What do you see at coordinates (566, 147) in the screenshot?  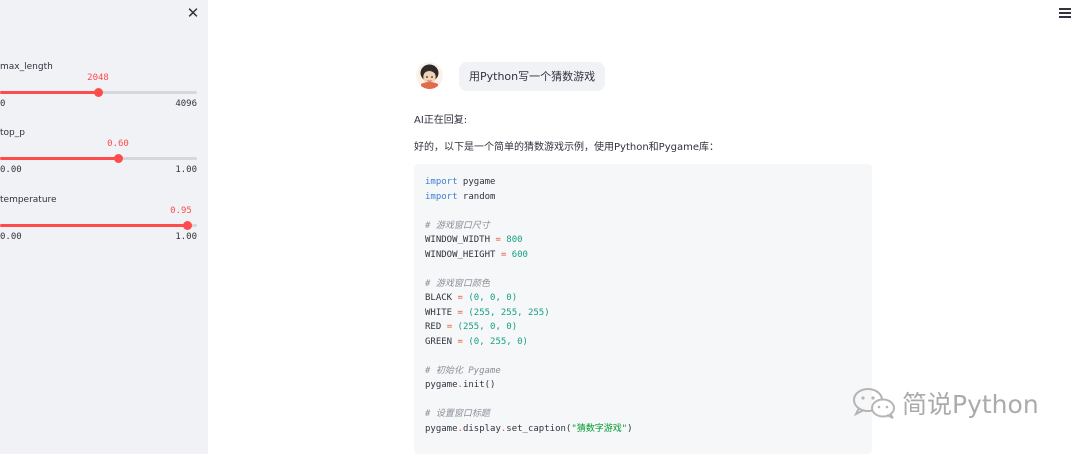 I see `assistant-intro: 好的，以下是一个简单的猜数游戏示例，使用Python和Pygame库：` at bounding box center [566, 147].